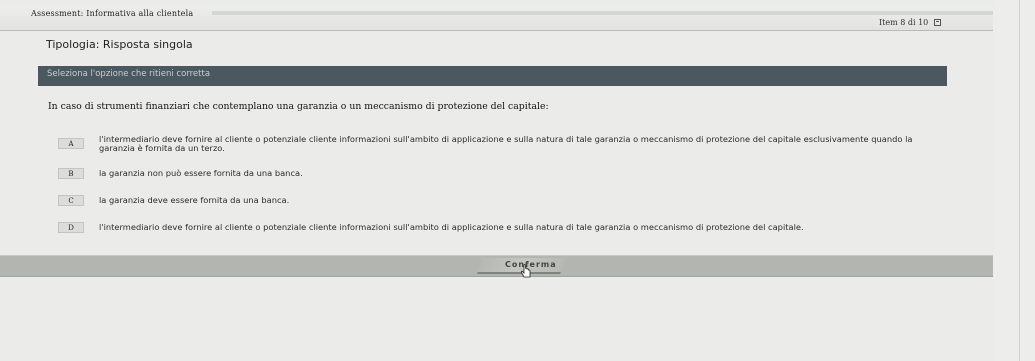 The height and width of the screenshot is (361, 1035). Describe the element at coordinates (525, 271) in the screenshot. I see `hand-cursor-icon` at that location.